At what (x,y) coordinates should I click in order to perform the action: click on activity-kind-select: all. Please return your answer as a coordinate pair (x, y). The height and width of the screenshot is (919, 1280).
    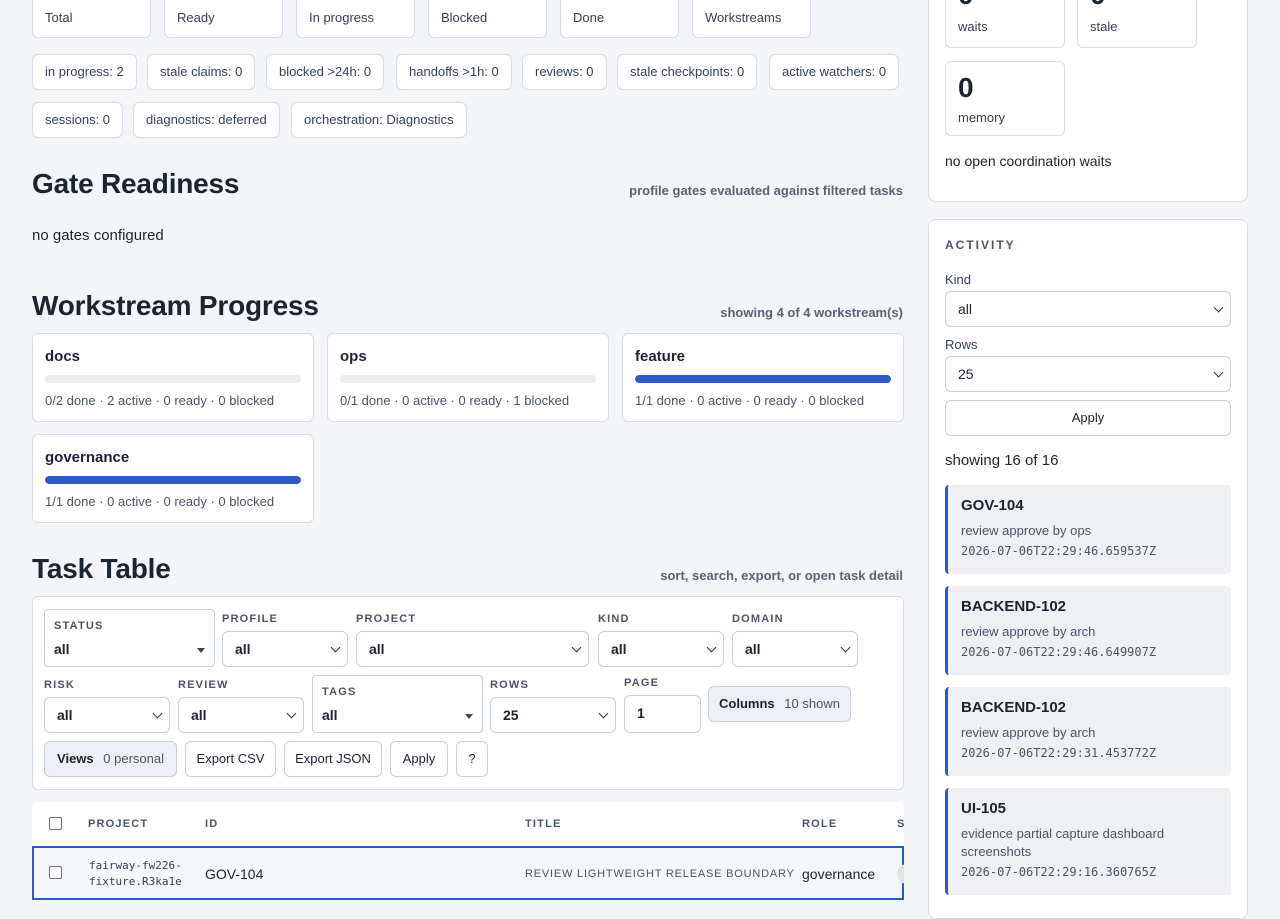
    Looking at the image, I should click on (1088, 309).